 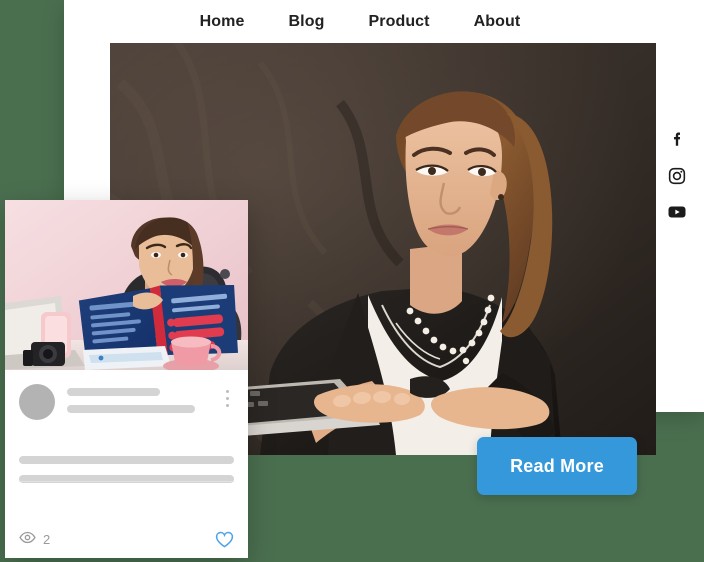 I want to click on view-count: 2, so click(x=34, y=539).